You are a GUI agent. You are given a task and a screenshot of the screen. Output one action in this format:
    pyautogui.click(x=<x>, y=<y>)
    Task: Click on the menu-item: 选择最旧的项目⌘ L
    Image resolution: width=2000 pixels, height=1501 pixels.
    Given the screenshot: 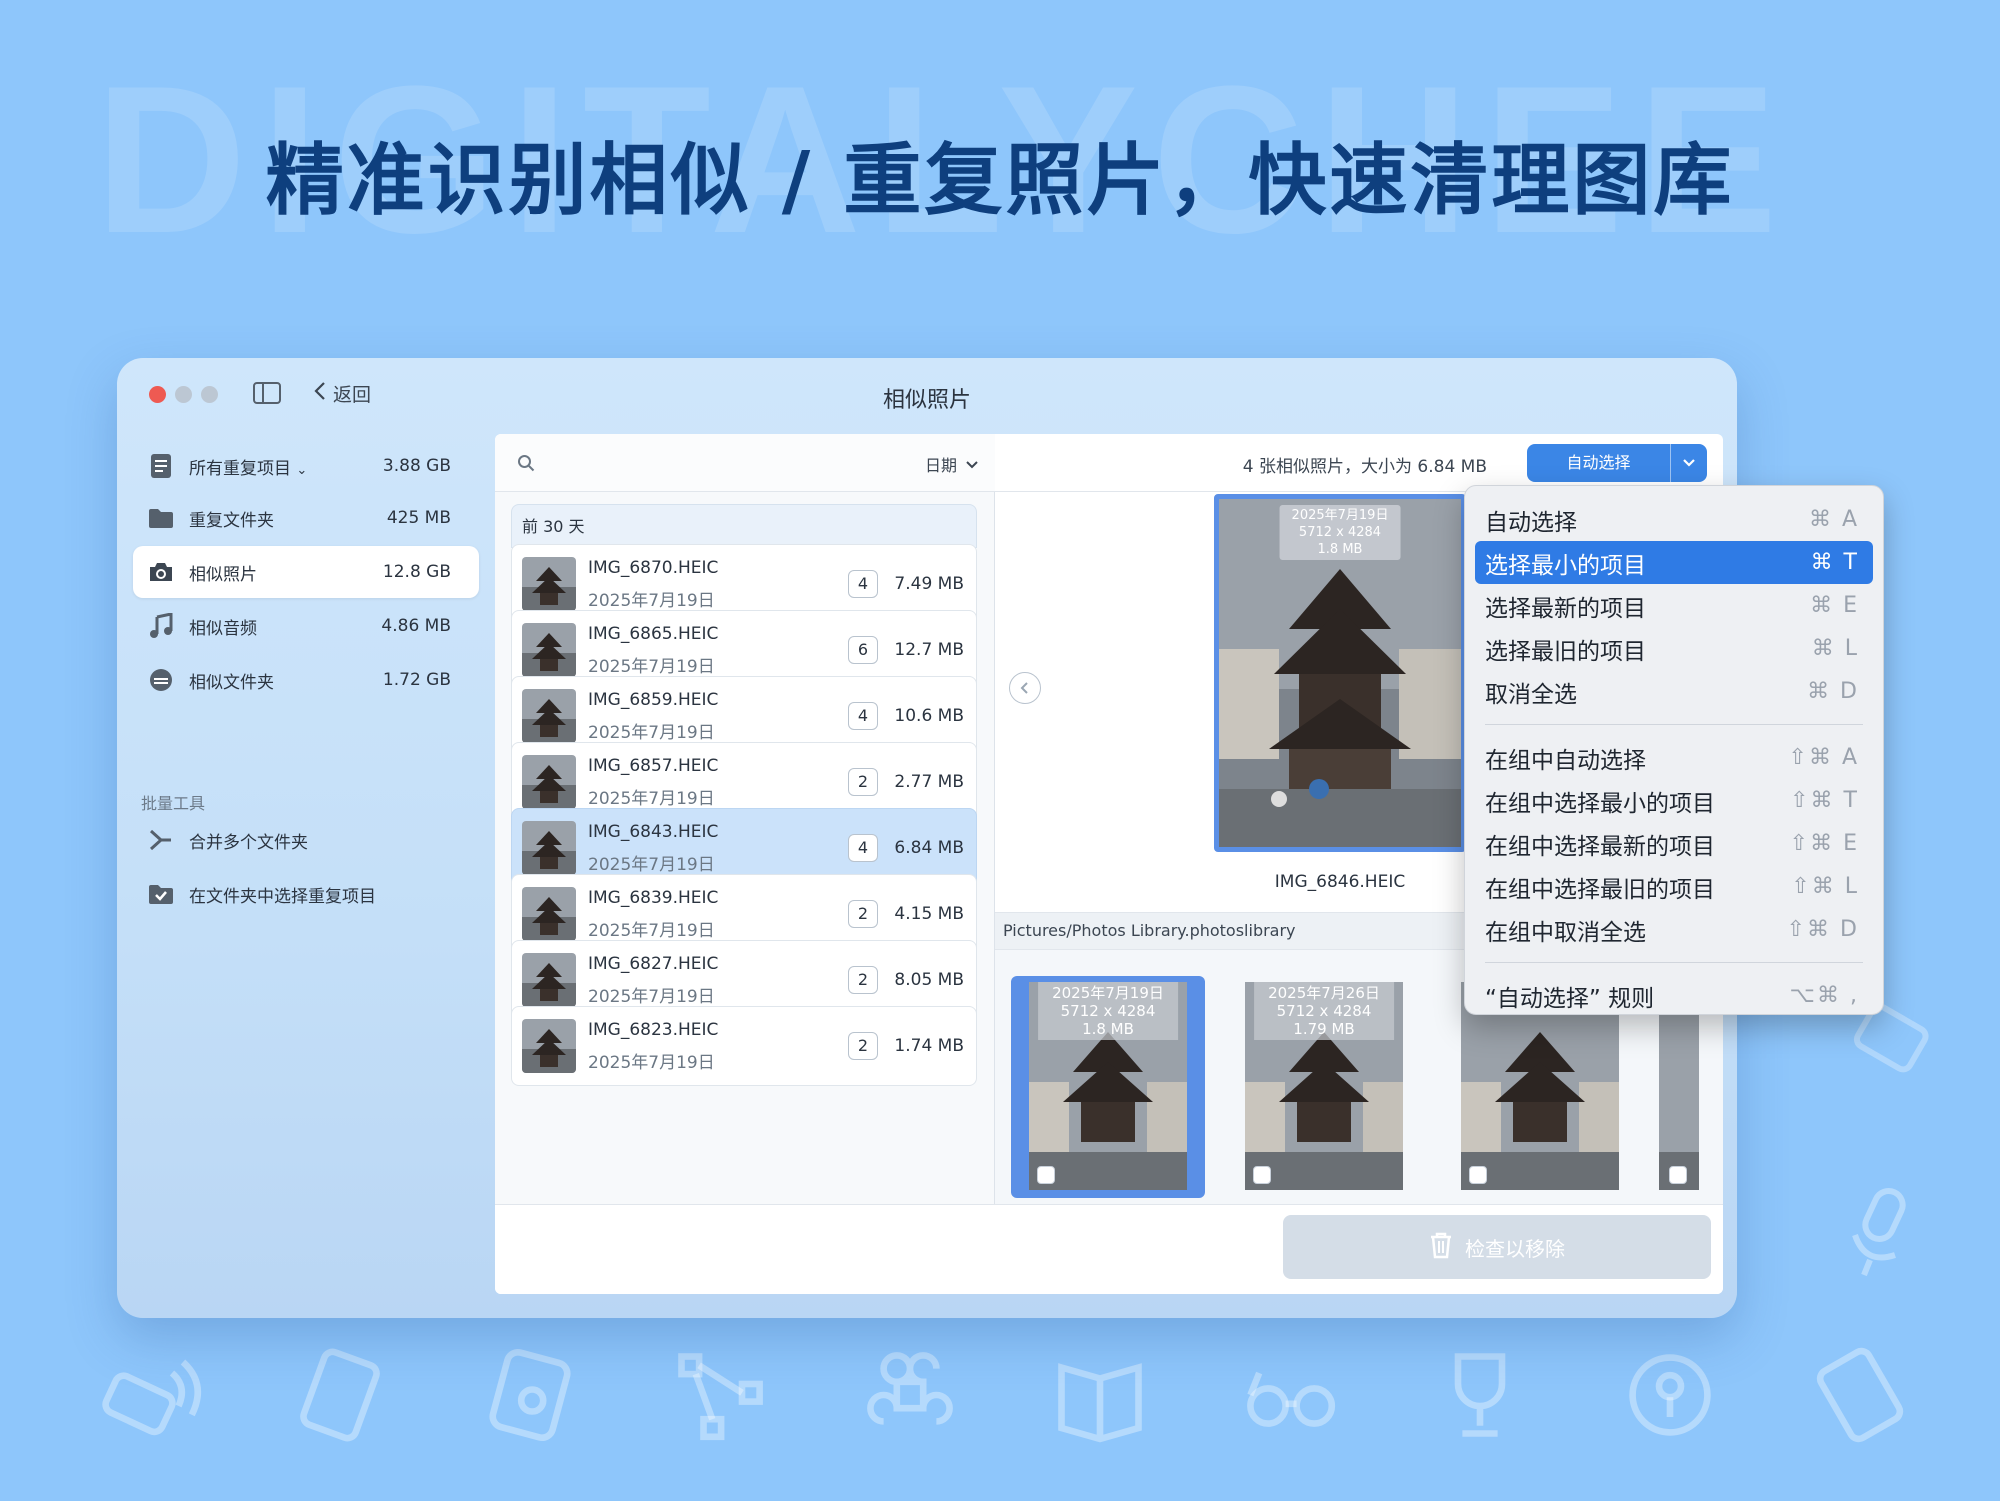 What is the action you would take?
    pyautogui.click(x=1674, y=648)
    